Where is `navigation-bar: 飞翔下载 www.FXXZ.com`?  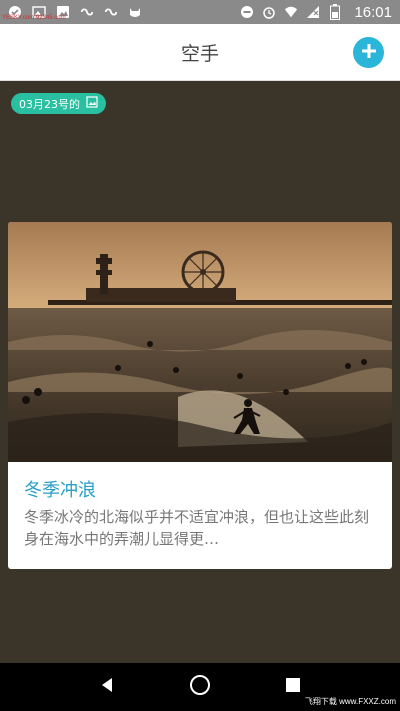 navigation-bar: 飞翔下载 www.FXXZ.com is located at coordinates (200, 687).